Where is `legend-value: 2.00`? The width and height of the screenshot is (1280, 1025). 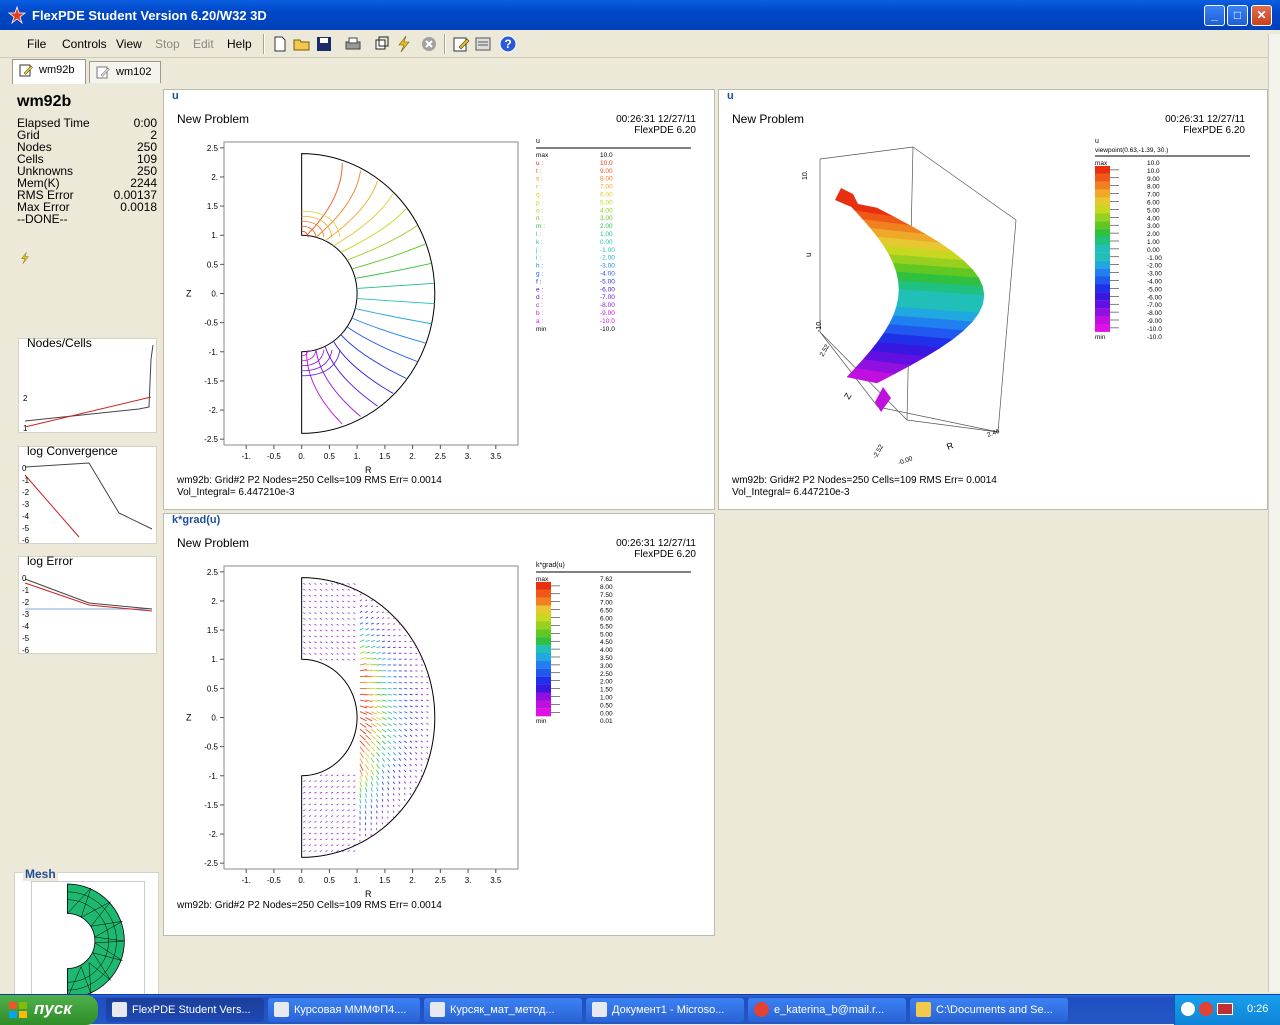 legend-value: 2.00 is located at coordinates (606, 226).